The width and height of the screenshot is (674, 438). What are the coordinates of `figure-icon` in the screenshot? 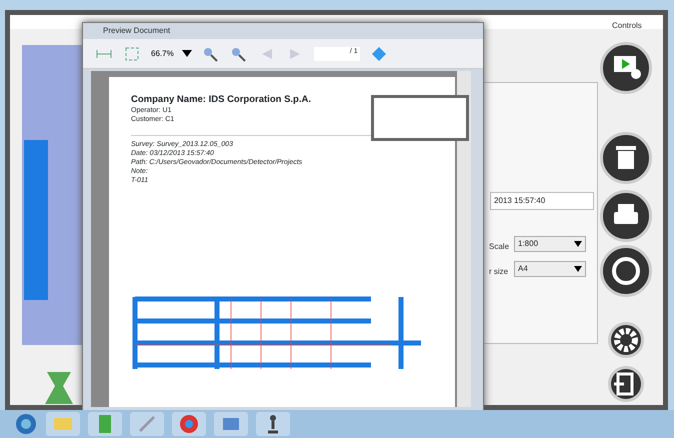 It's located at (273, 424).